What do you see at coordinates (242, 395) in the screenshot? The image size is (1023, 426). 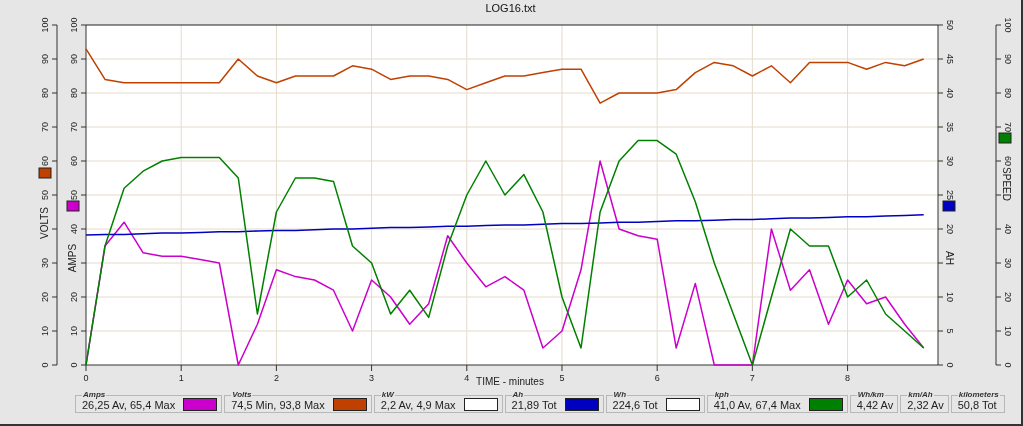 I see `legend-title: Volts` at bounding box center [242, 395].